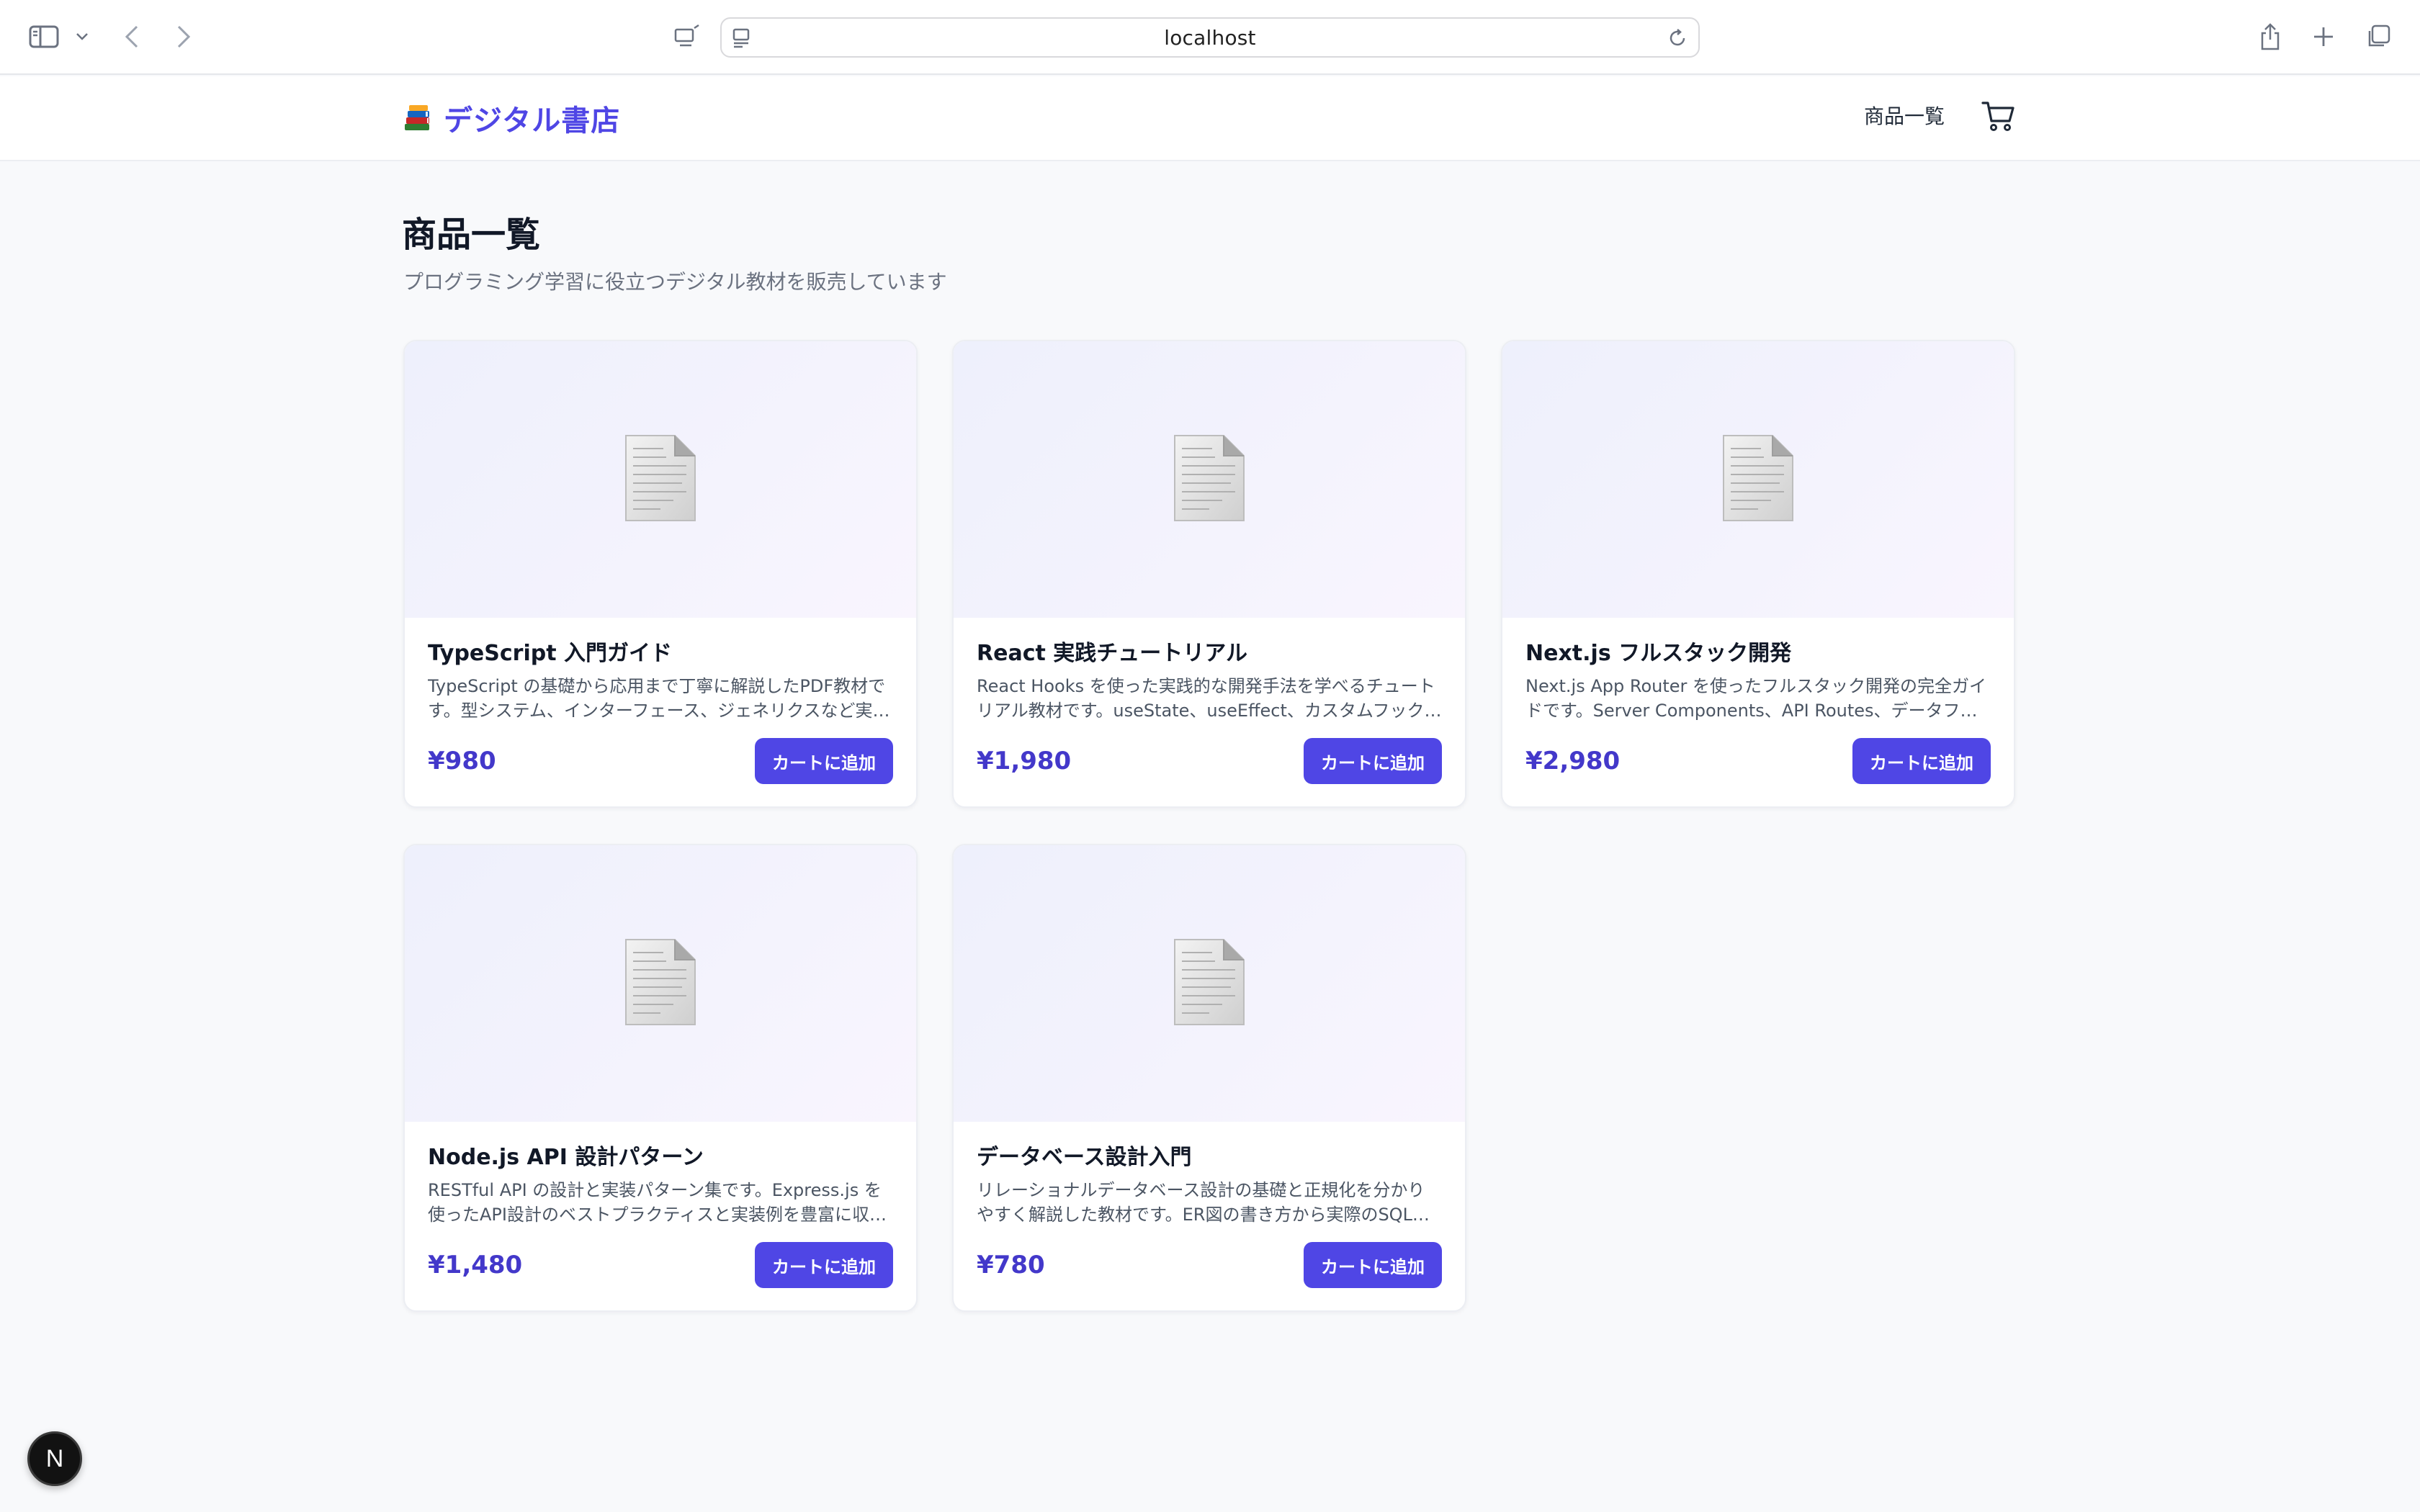  What do you see at coordinates (532, 121) in the screenshot?
I see `brand-name: デジタル書店` at bounding box center [532, 121].